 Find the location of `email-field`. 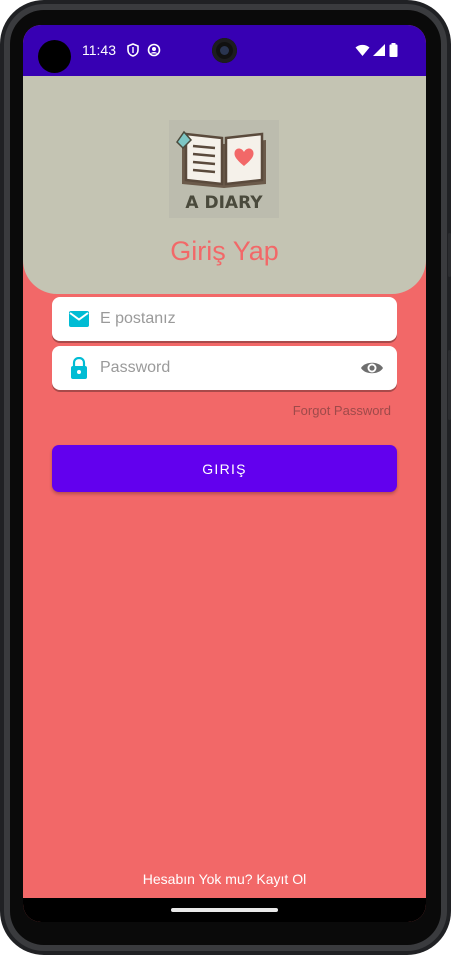

email-field is located at coordinates (224, 319).